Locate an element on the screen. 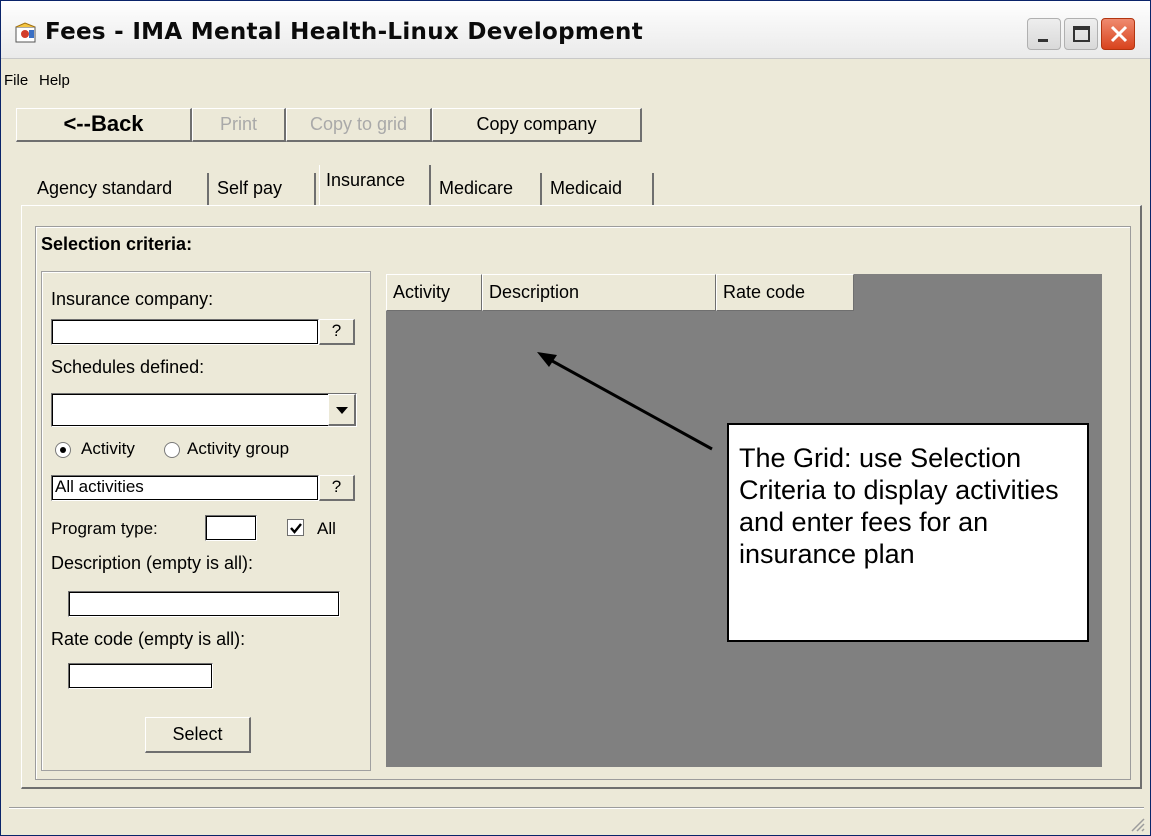 The width and height of the screenshot is (1151, 836). column-header-activity: Activity is located at coordinates (434, 292).